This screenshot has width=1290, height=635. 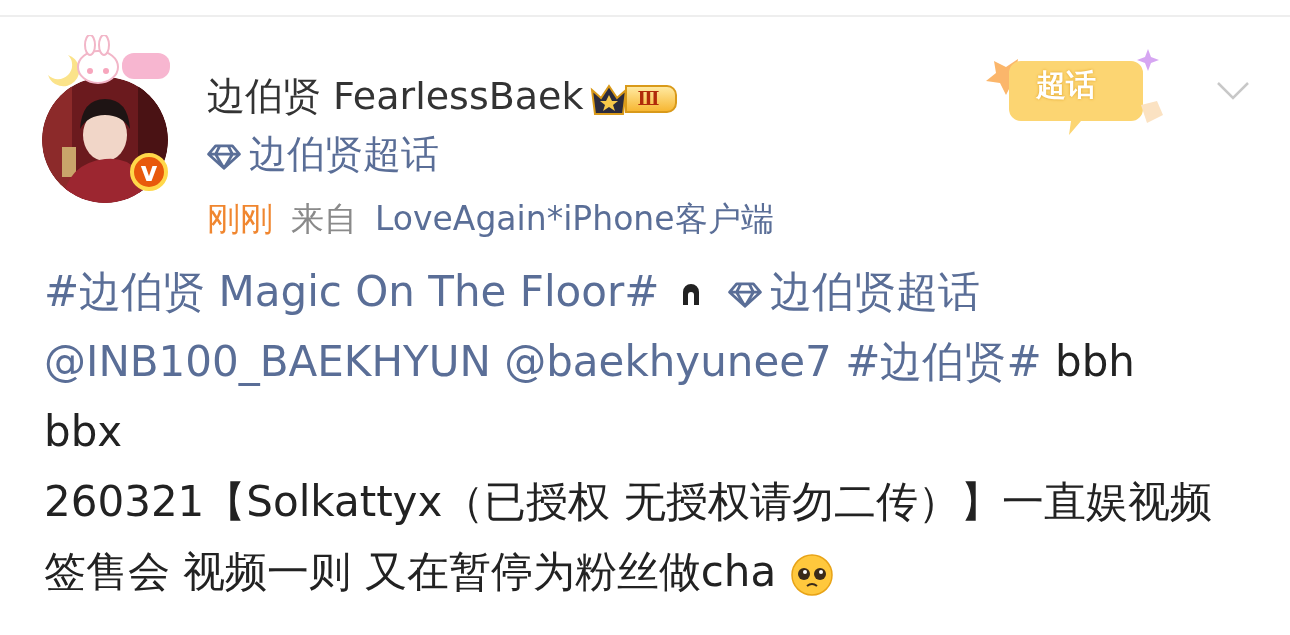 I want to click on arch-icon, so click(x=690, y=294).